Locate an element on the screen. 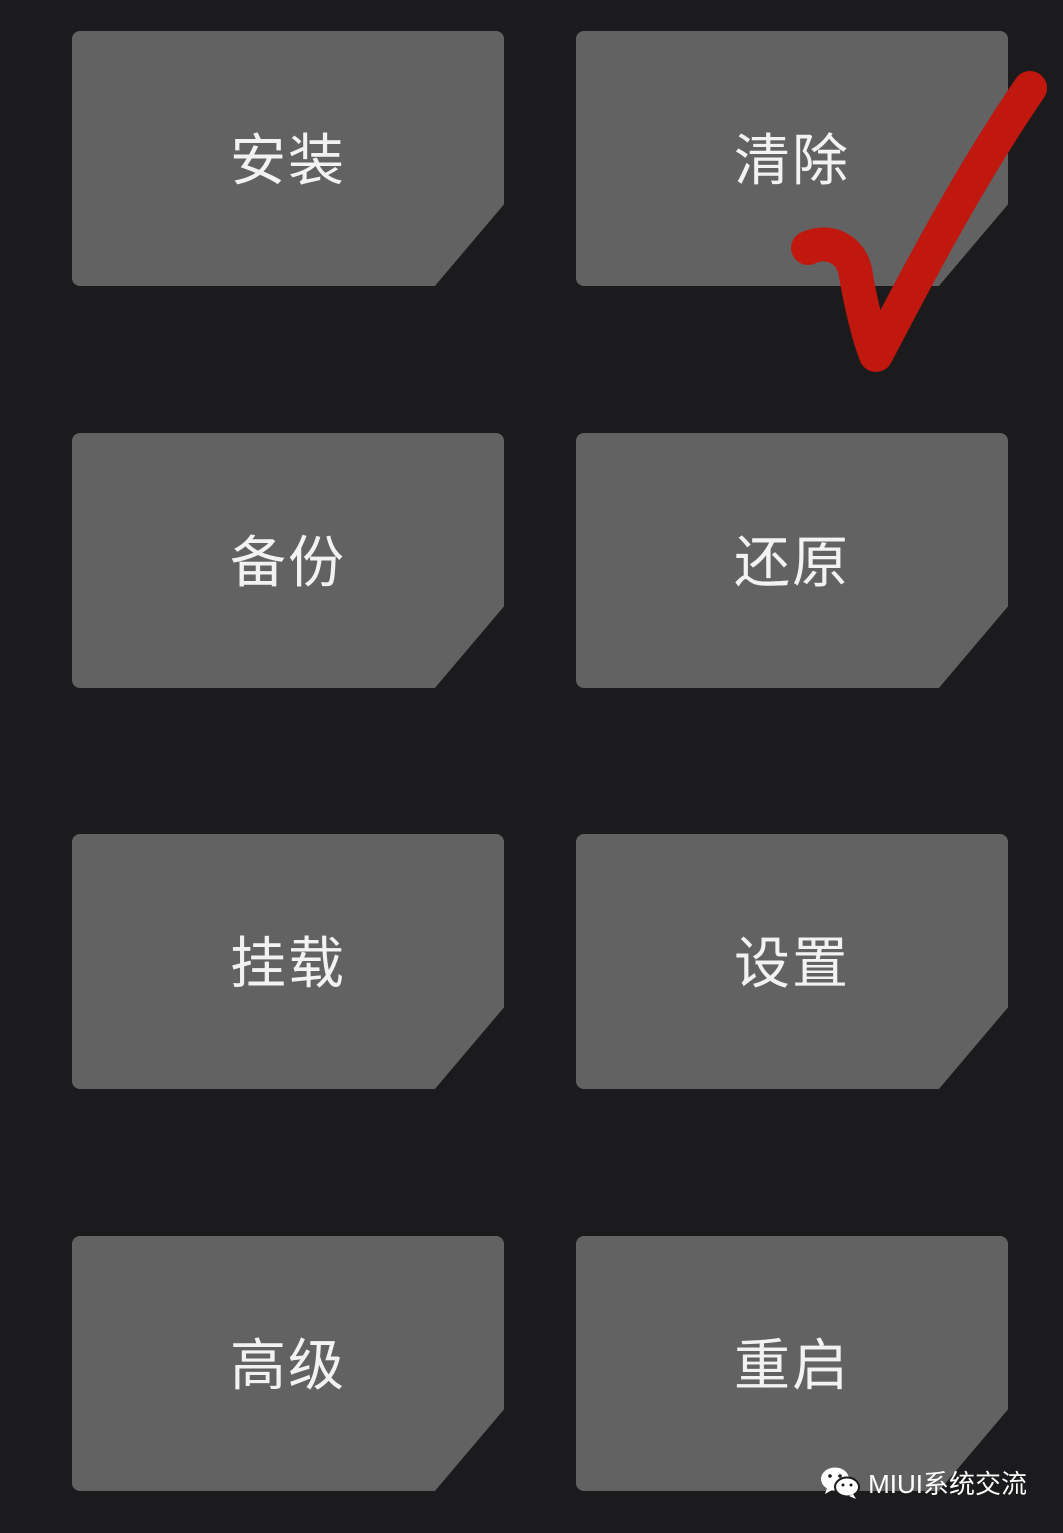 The height and width of the screenshot is (1533, 1063). mount-button-label: 挂载 is located at coordinates (288, 964).